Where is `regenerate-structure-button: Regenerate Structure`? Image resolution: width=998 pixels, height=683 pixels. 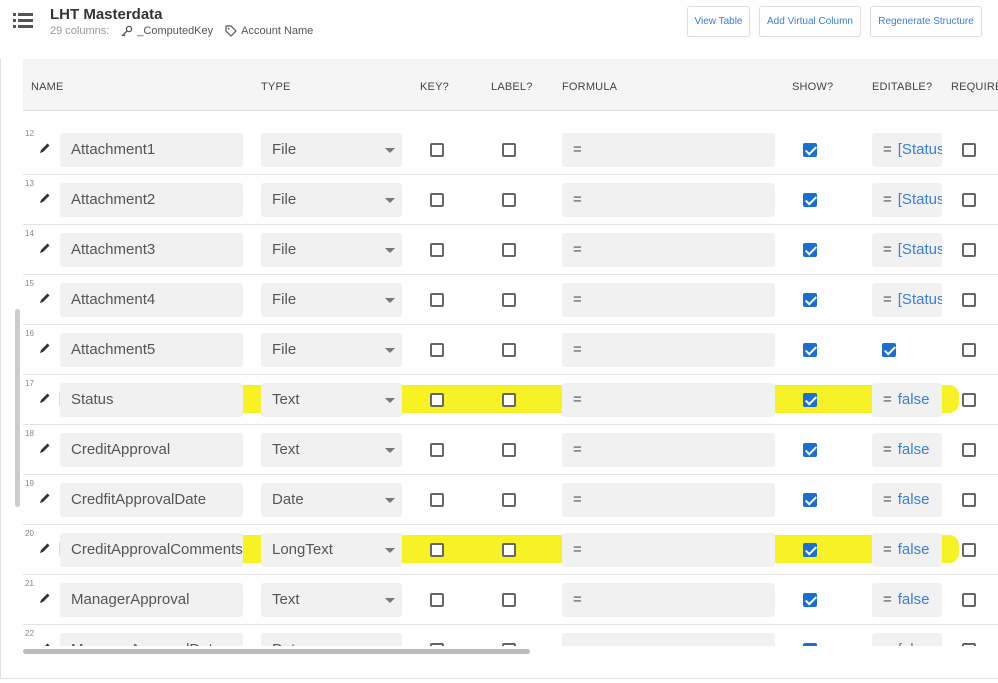
regenerate-structure-button: Regenerate Structure is located at coordinates (926, 21).